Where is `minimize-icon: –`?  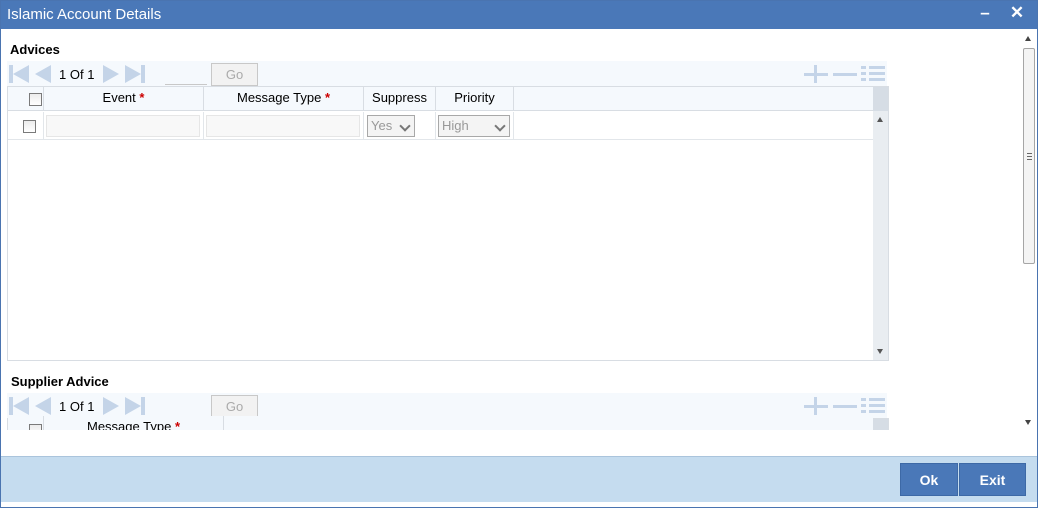
minimize-icon: – is located at coordinates (985, 14).